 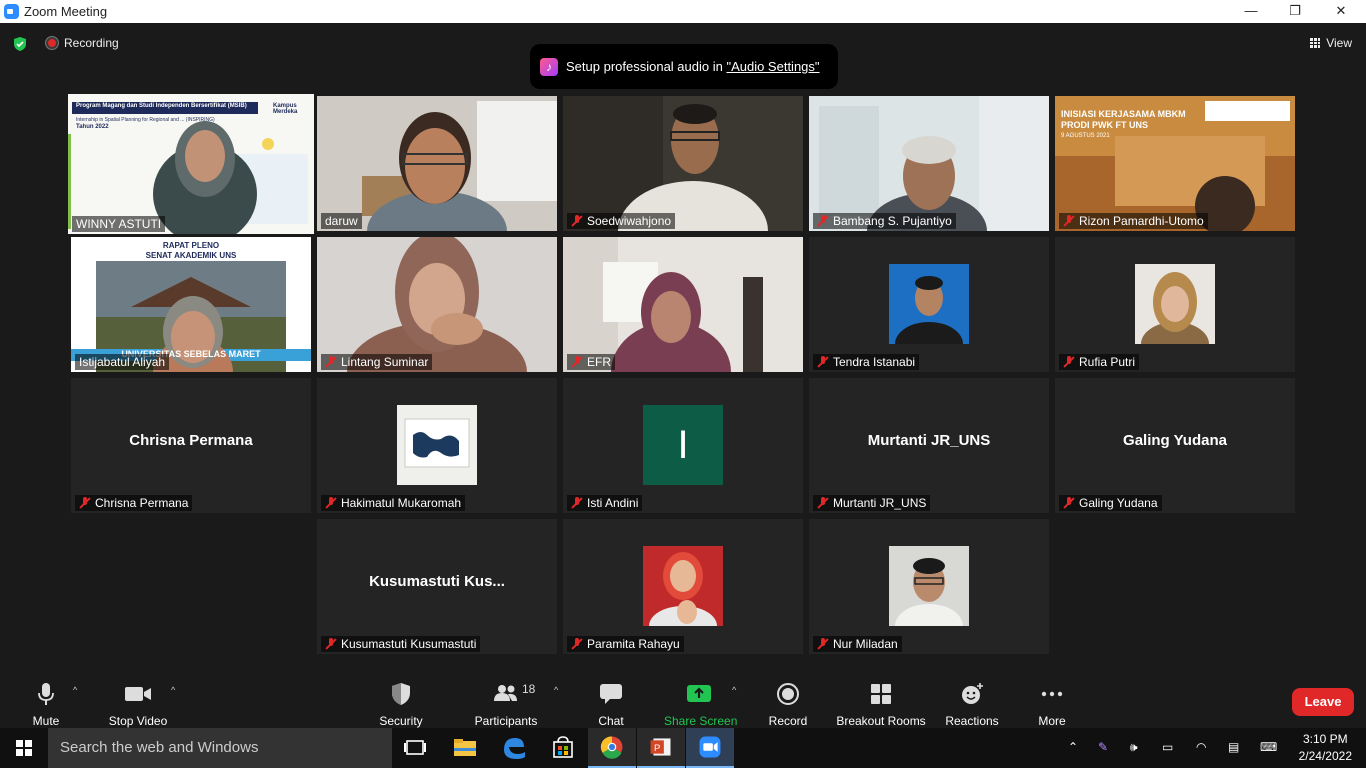 What do you see at coordinates (138, 694) in the screenshot?
I see `video-camera-icon` at bounding box center [138, 694].